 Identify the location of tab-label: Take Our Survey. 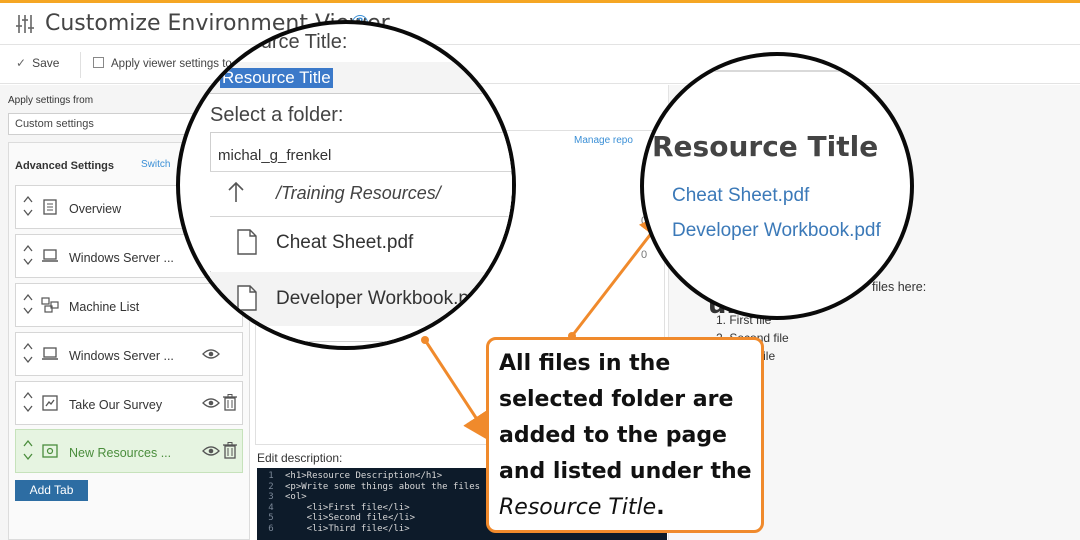
(116, 405).